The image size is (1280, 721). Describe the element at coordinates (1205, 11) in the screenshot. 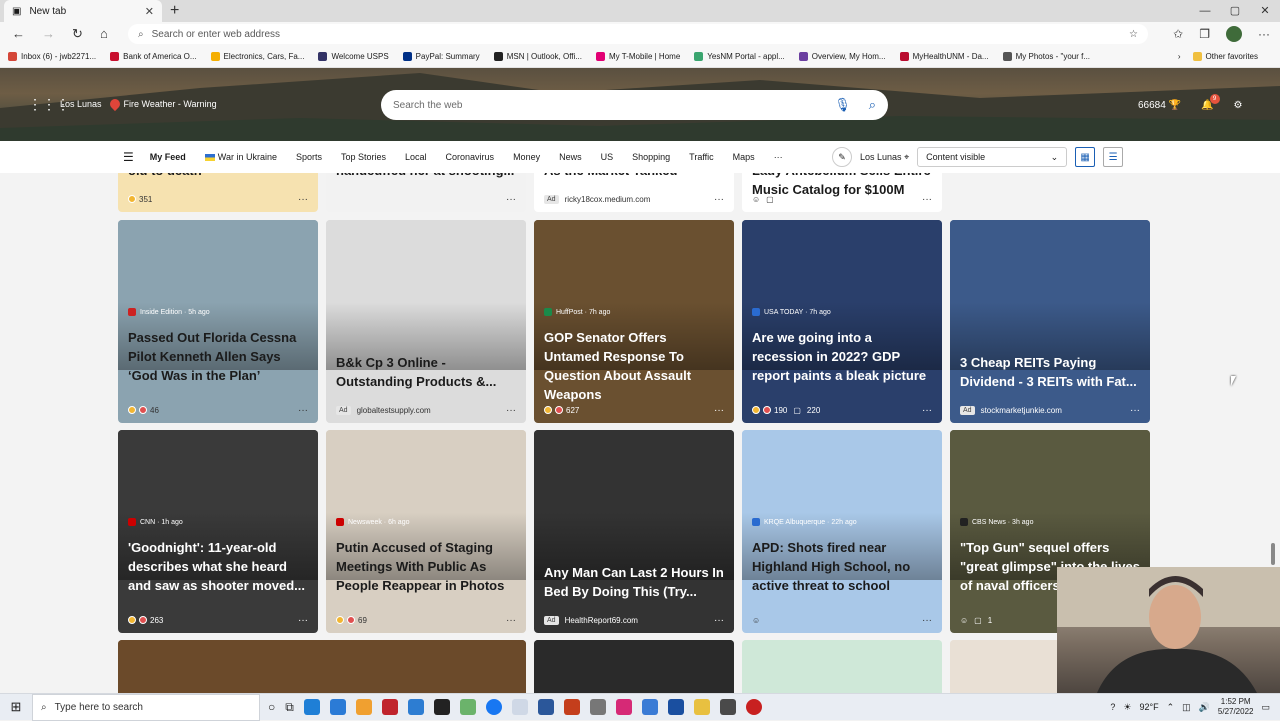

I see `minimize-icon: —` at that location.